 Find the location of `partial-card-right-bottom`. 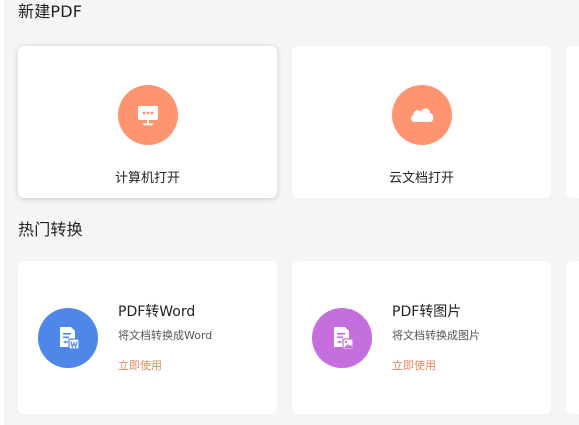

partial-card-right-bottom is located at coordinates (572, 337).